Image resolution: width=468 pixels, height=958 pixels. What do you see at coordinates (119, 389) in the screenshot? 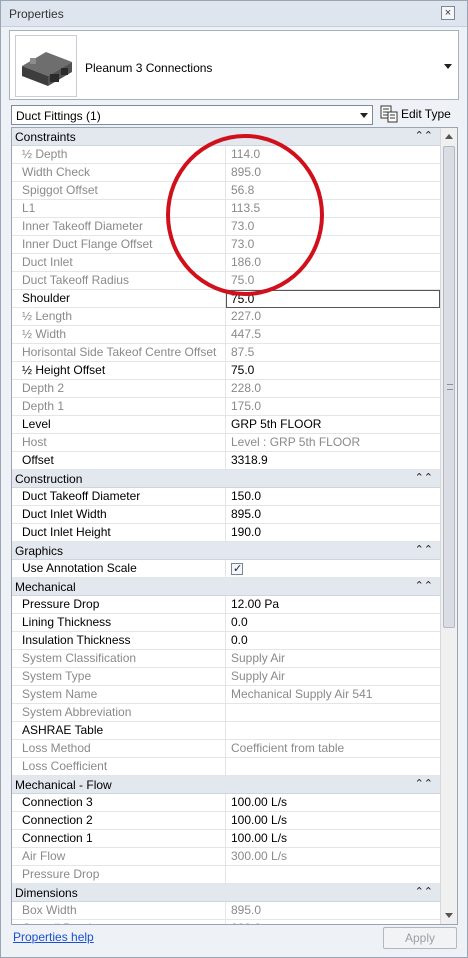
I see `property-name: Depth 2` at bounding box center [119, 389].